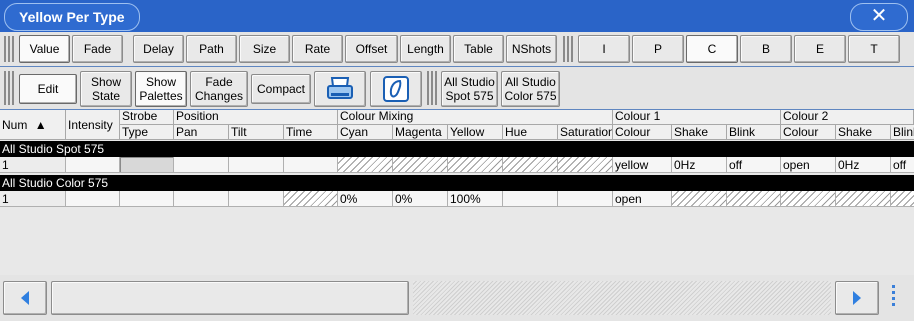 This screenshot has width=914, height=321. What do you see at coordinates (311, 165) in the screenshot?
I see `cell-time` at bounding box center [311, 165].